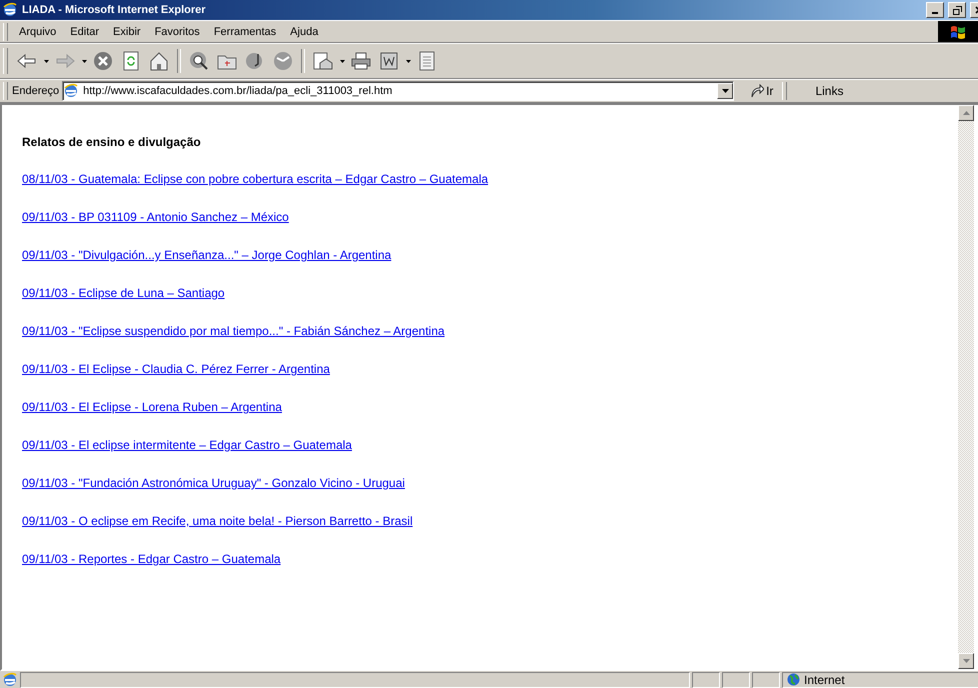 The image size is (978, 688). Describe the element at coordinates (824, 679) in the screenshot. I see `zone-label: Internet` at that location.